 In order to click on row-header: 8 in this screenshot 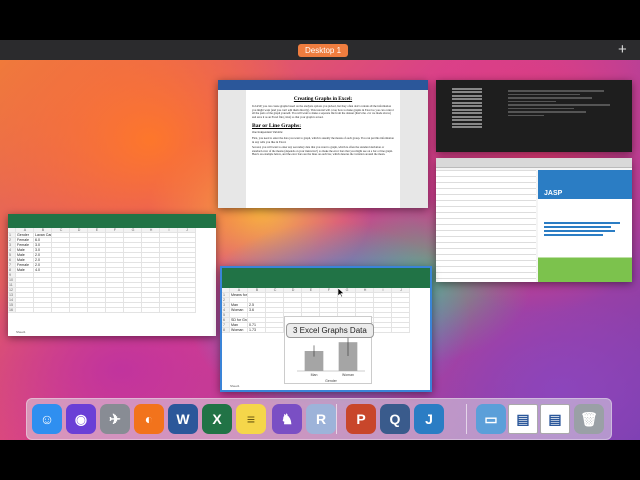, I will do `click(226, 330)`.